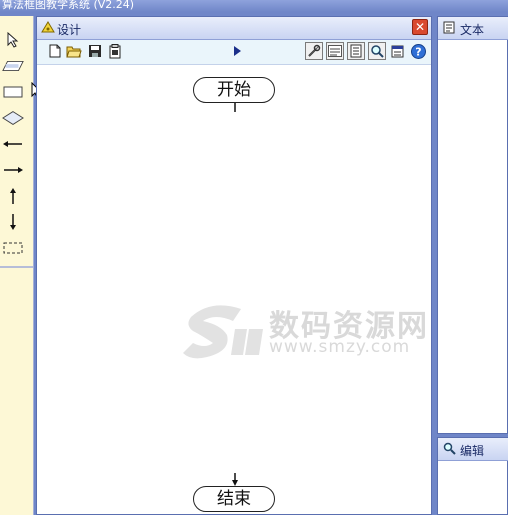 The height and width of the screenshot is (515, 508). What do you see at coordinates (13, 222) in the screenshot?
I see `arrow-down-icon` at bounding box center [13, 222].